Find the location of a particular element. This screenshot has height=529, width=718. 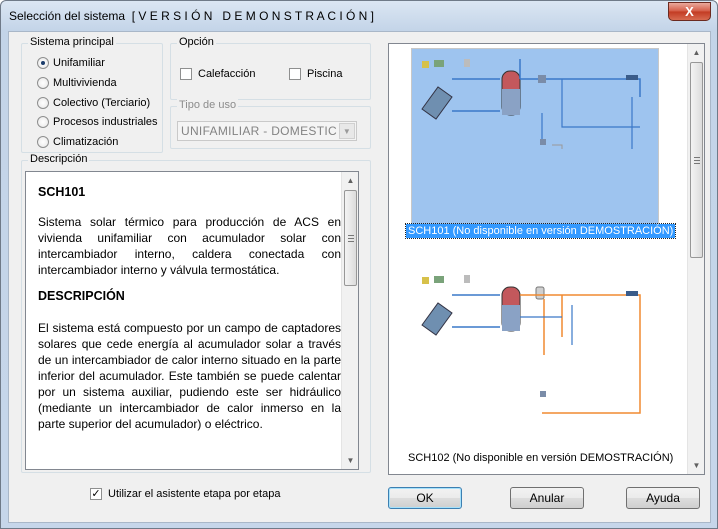

radio-unifamiliar: Unifamiliar is located at coordinates (71, 63).